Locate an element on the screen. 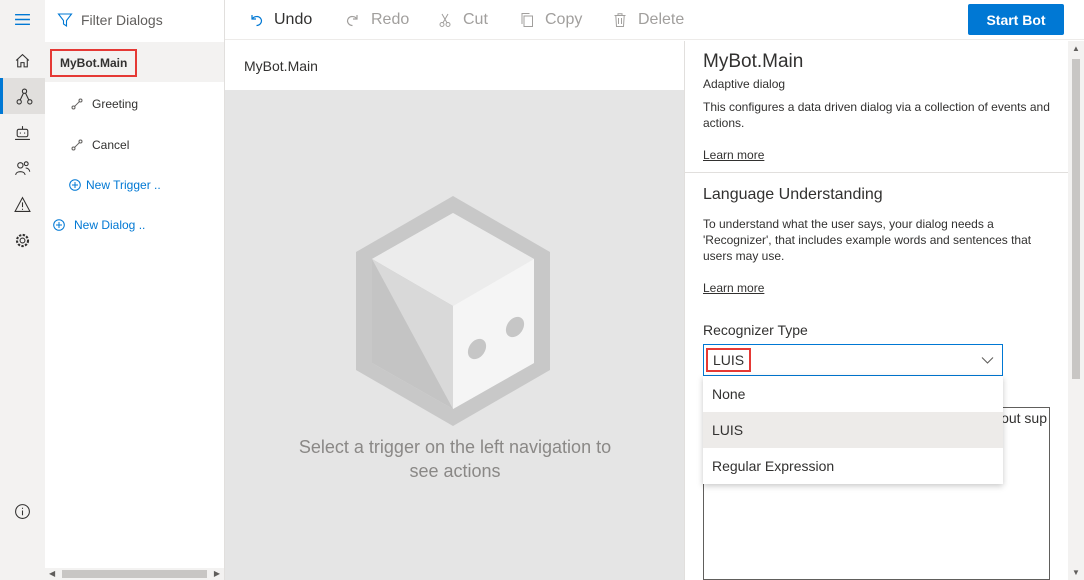  design-flow-icon is located at coordinates (24, 96).